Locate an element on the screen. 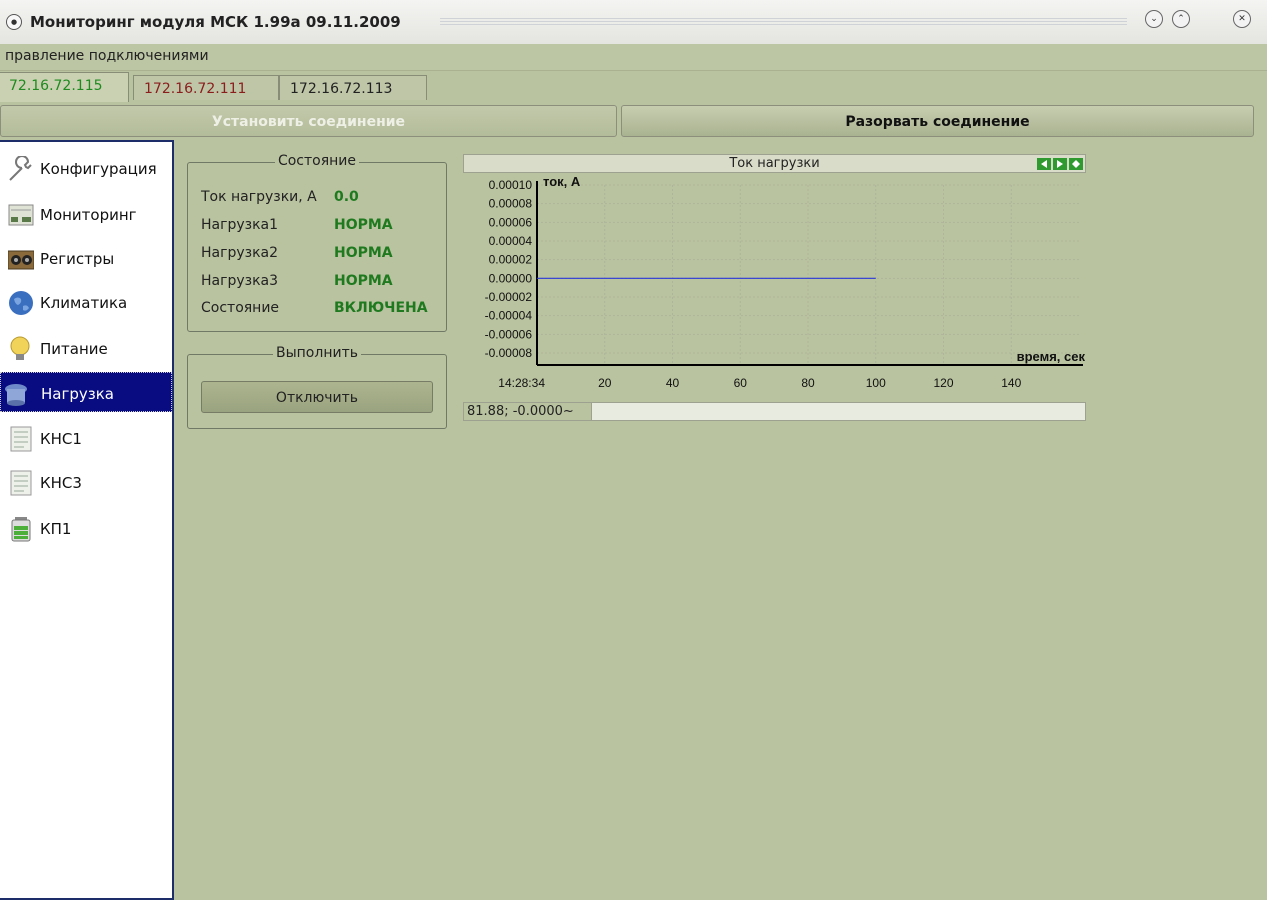  state-value-current: 0.0 is located at coordinates (346, 197).